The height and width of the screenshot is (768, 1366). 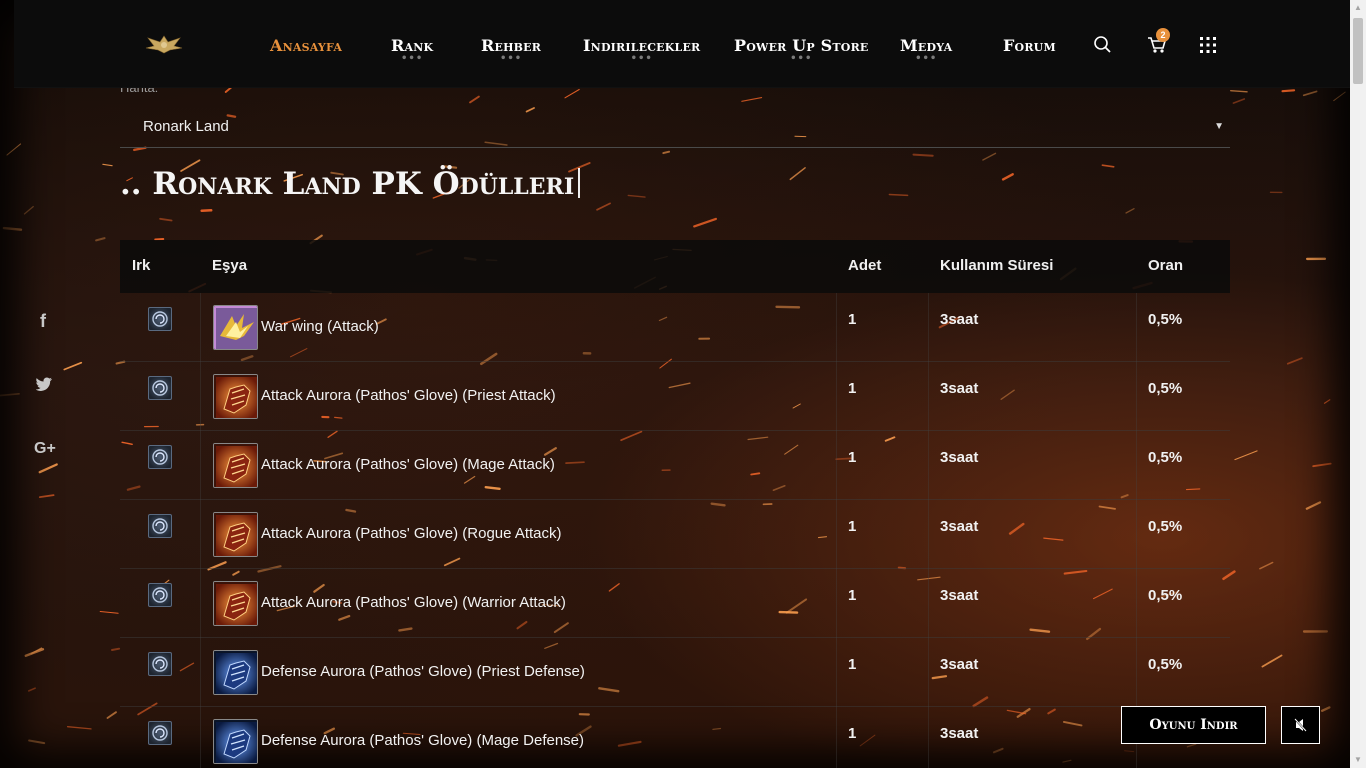 What do you see at coordinates (1358, 384) in the screenshot?
I see `page-scrollbar: ▲ ▼` at bounding box center [1358, 384].